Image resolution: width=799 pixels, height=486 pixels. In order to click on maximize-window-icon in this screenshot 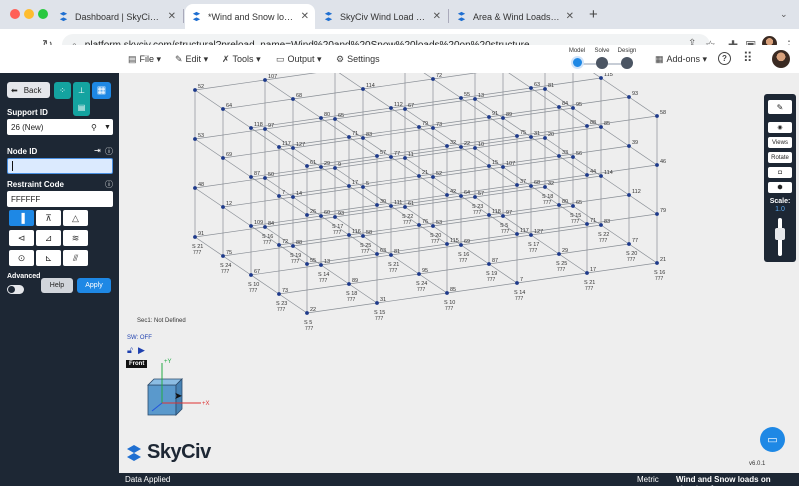, I will do `click(43, 14)`.